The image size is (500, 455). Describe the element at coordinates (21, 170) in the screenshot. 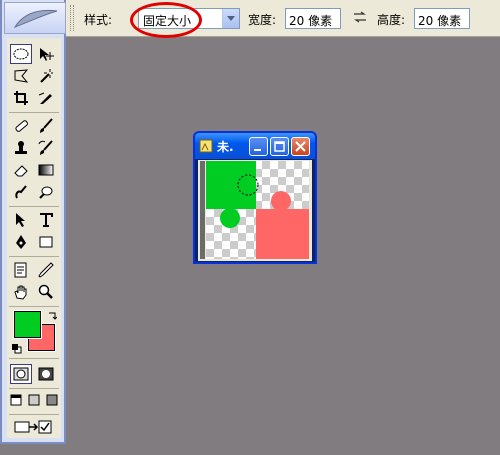

I see `eraser-icon` at that location.